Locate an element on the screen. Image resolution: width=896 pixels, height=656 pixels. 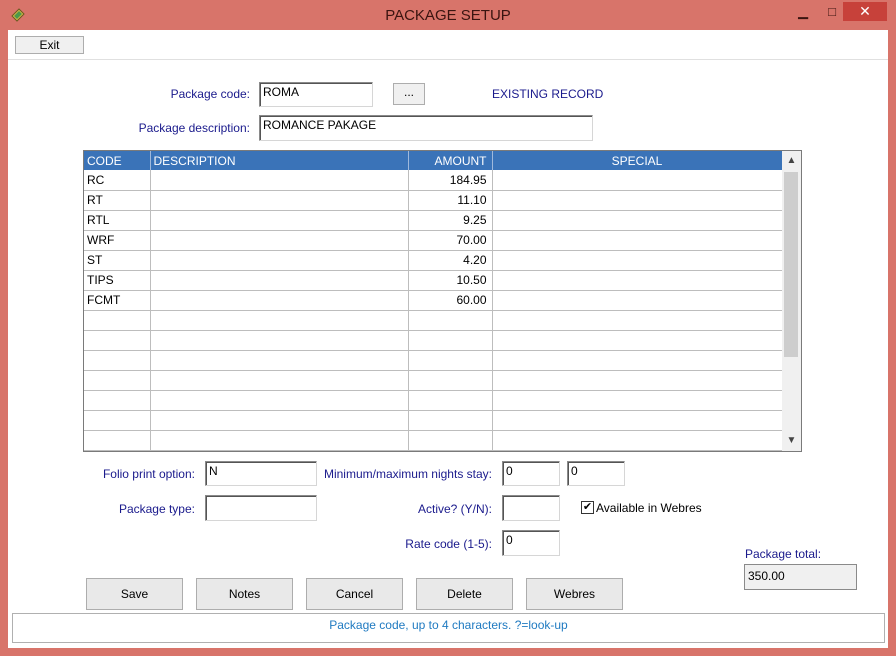
cell-code: RTL is located at coordinates (117, 220).